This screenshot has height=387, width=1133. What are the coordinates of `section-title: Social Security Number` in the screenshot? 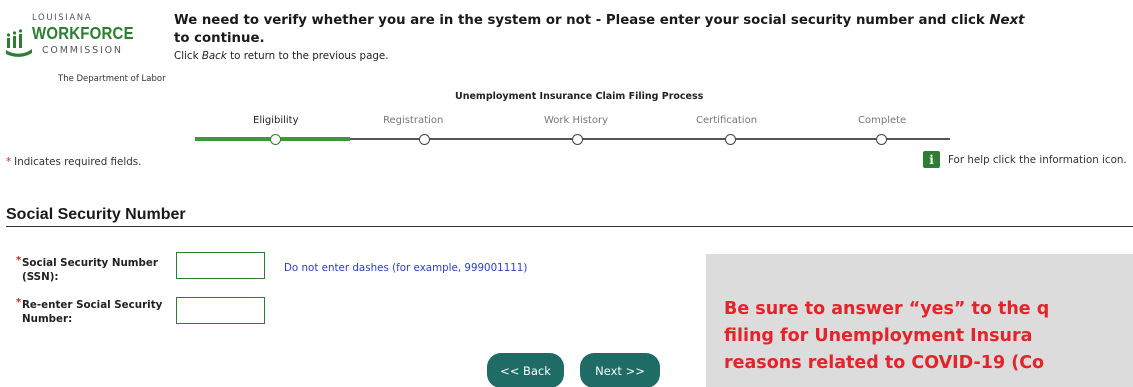 It's located at (96, 214).